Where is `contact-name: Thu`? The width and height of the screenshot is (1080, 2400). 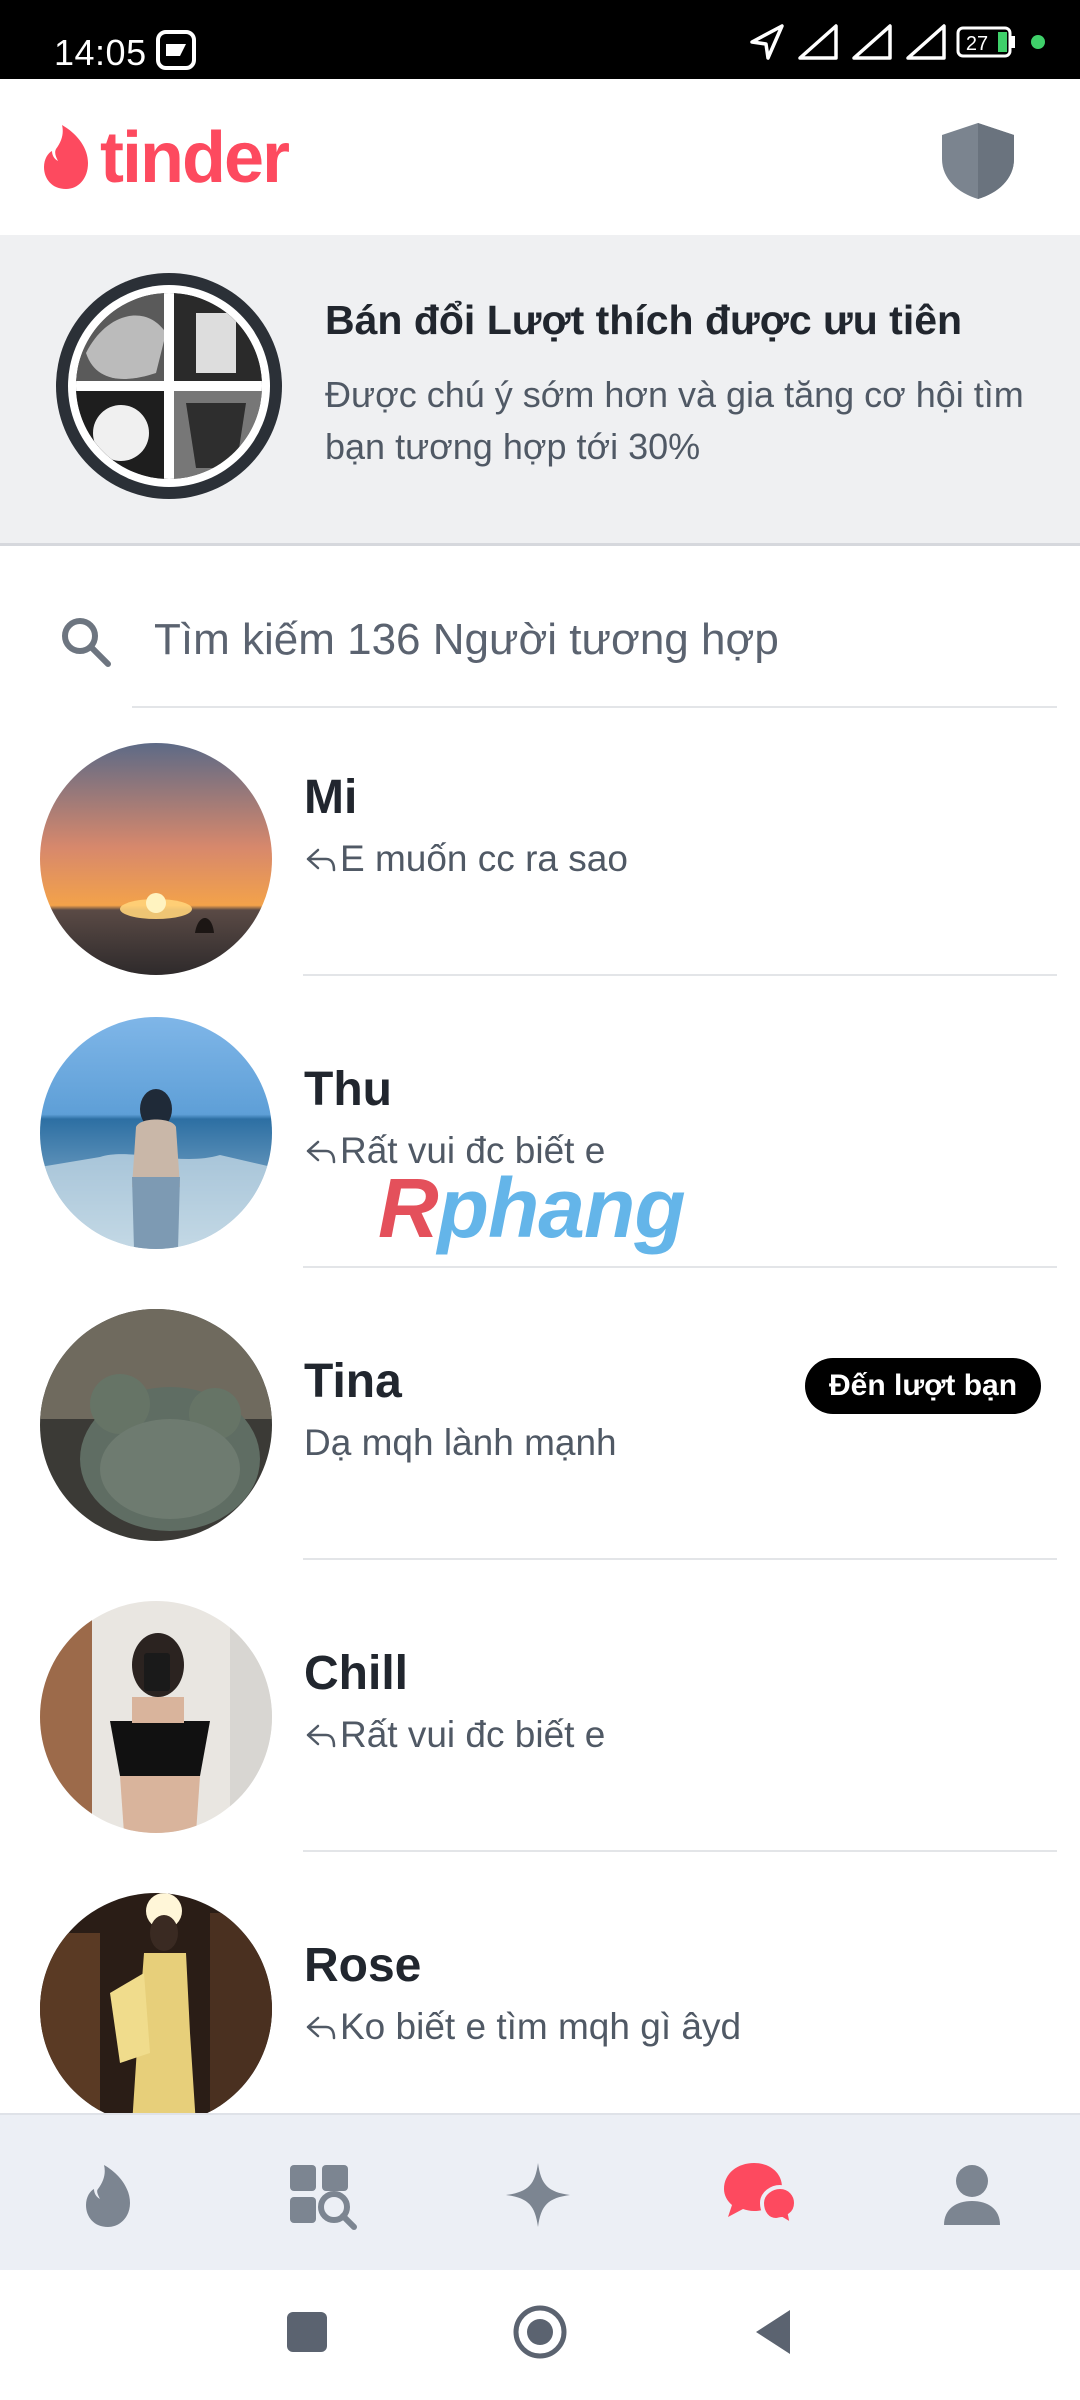 contact-name: Thu is located at coordinates (348, 1089).